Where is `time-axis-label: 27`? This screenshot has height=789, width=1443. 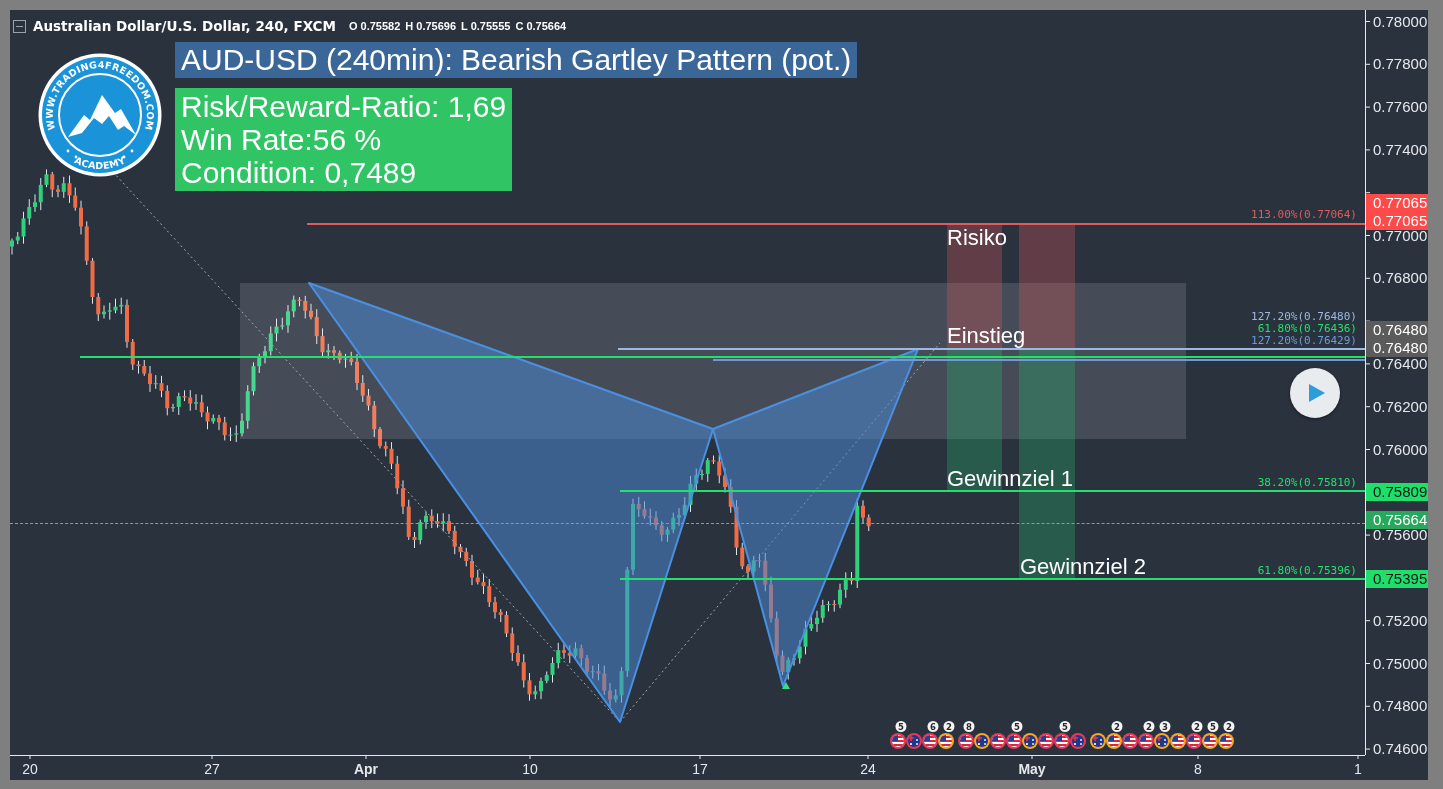 time-axis-label: 27 is located at coordinates (212, 769).